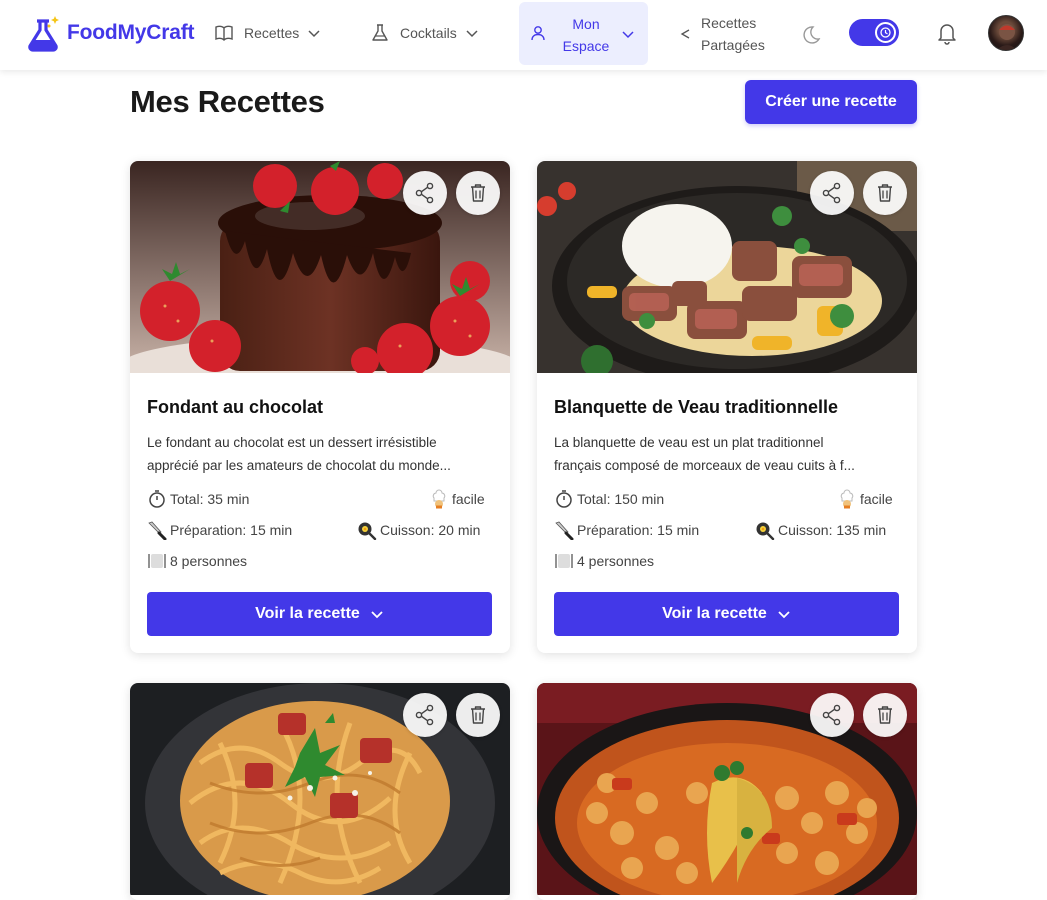 This screenshot has height=900, width=1047. I want to click on cook-time-label: Cuisson: 135 min, so click(832, 530).